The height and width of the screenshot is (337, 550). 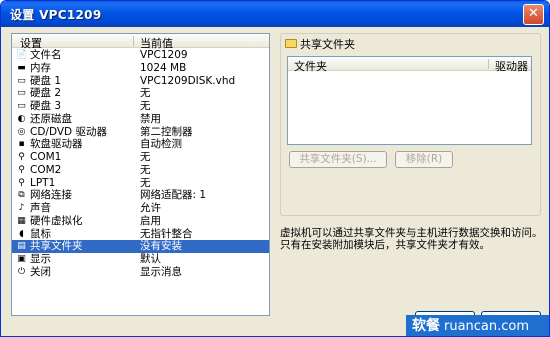 I want to click on settings-row: ⚲ COM1 无, so click(x=140, y=157).